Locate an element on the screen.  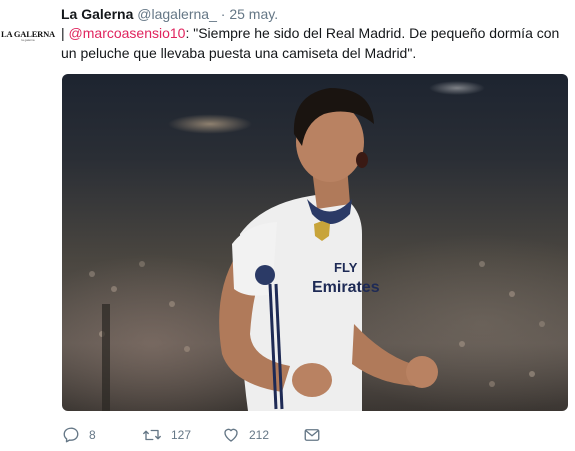
account-avatar: LA GALERNA la galerna is located at coordinates (28, 36).